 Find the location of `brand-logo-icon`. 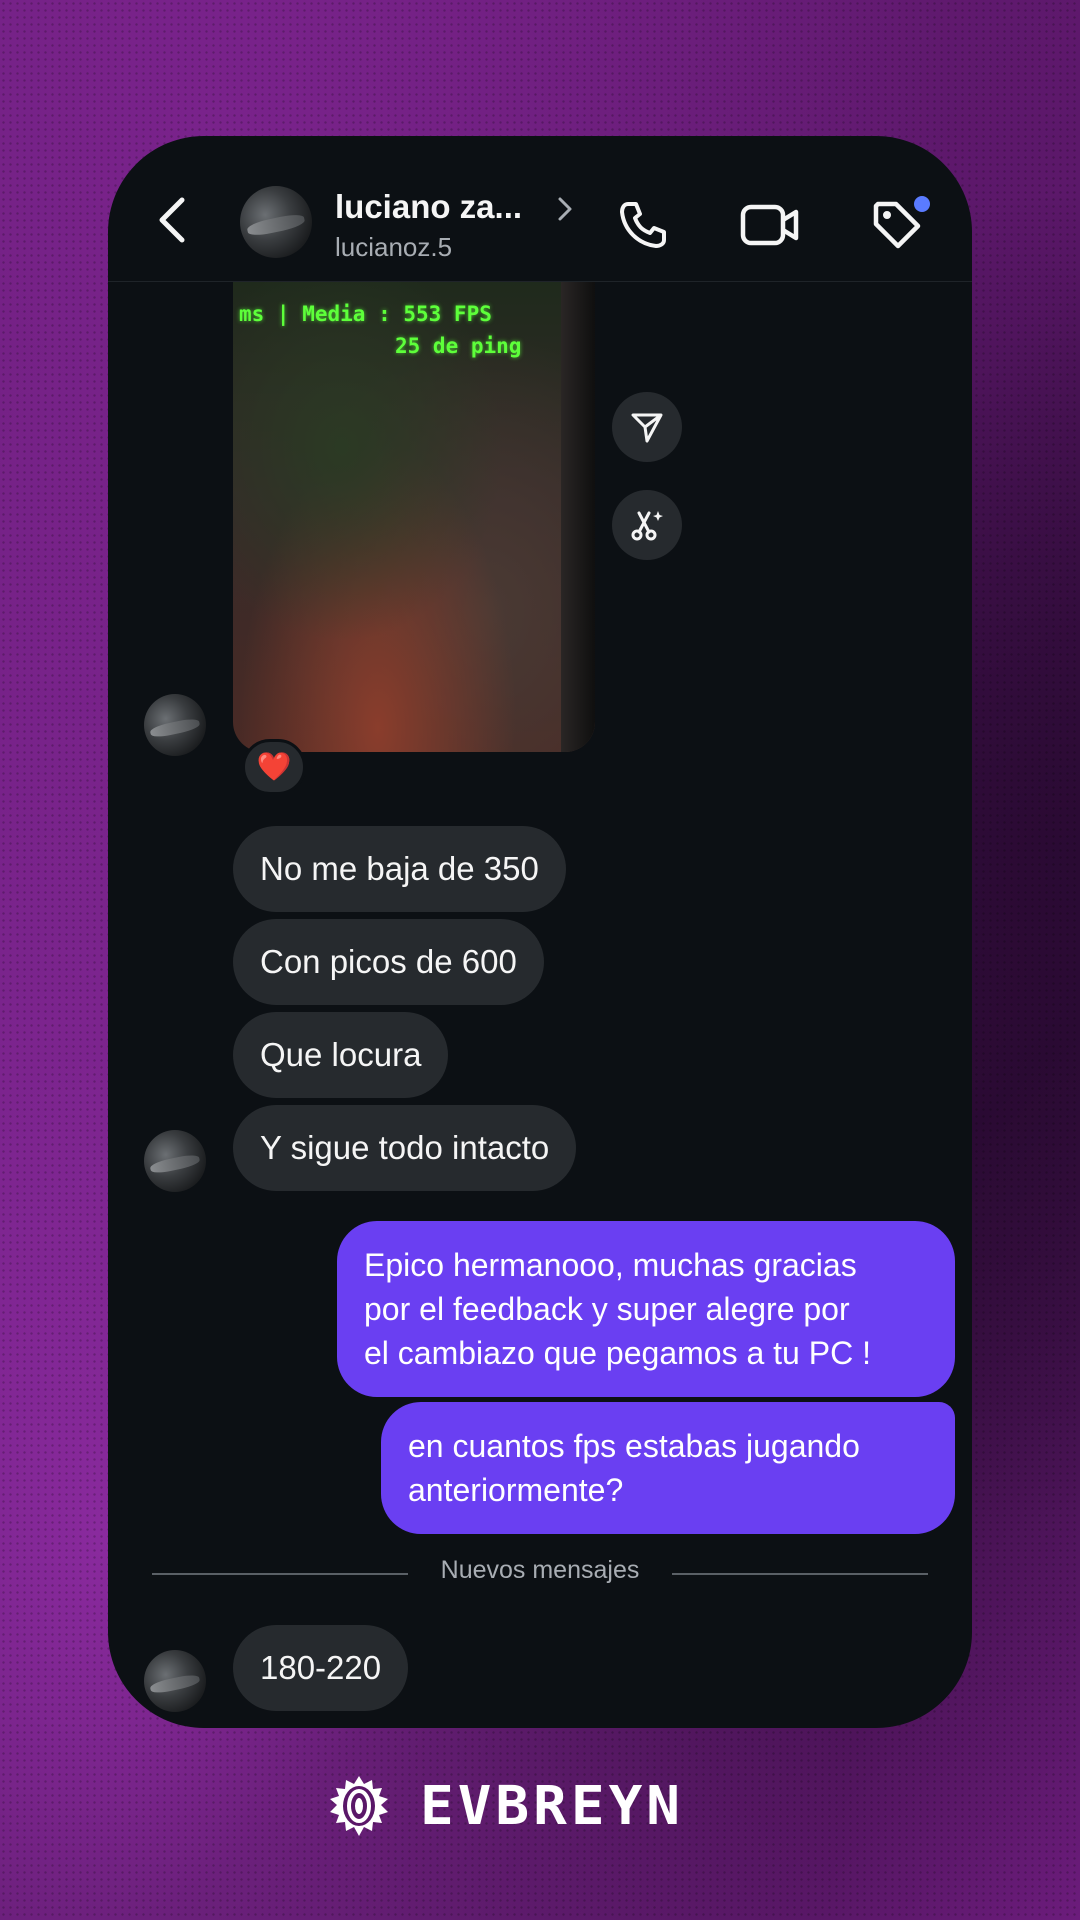

brand-logo-icon is located at coordinates (359, 1806).